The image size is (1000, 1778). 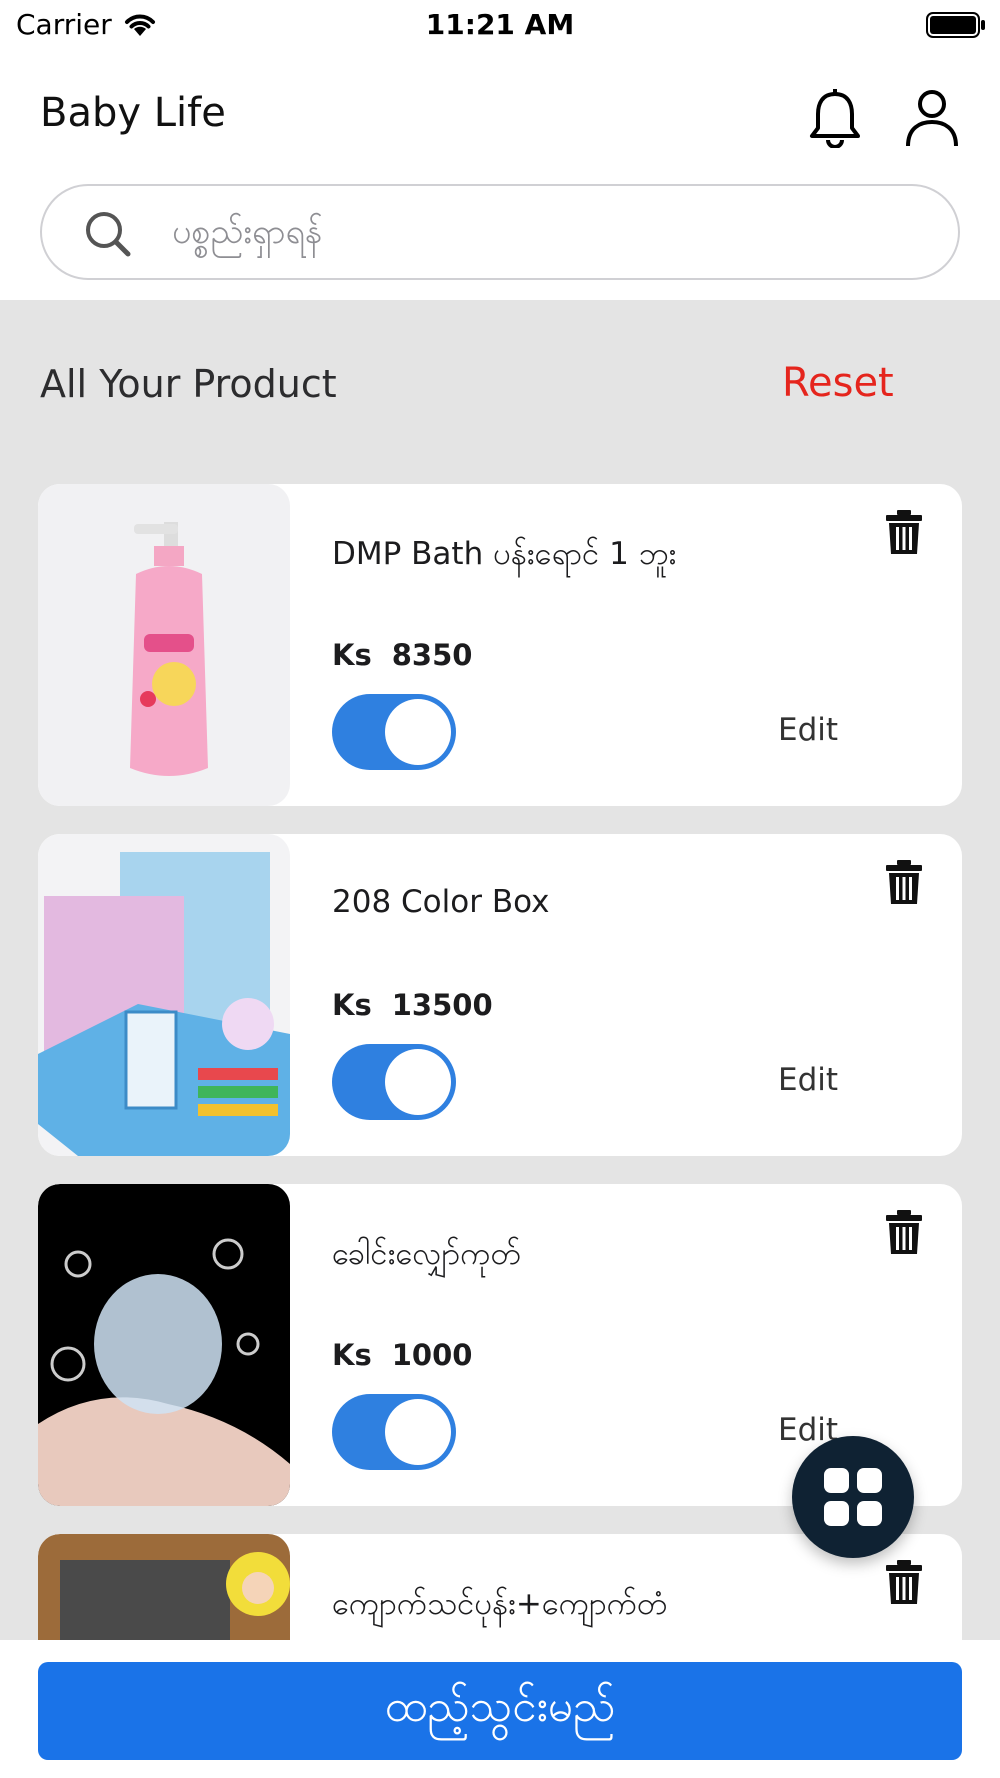 I want to click on add-product-button: ထည့်သွင်းမည်, so click(x=500, y=1711).